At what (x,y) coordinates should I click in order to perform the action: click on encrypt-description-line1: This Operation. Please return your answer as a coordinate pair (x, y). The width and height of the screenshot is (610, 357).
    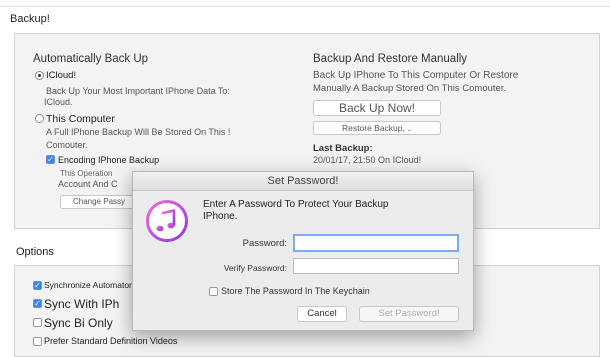
    Looking at the image, I should click on (86, 173).